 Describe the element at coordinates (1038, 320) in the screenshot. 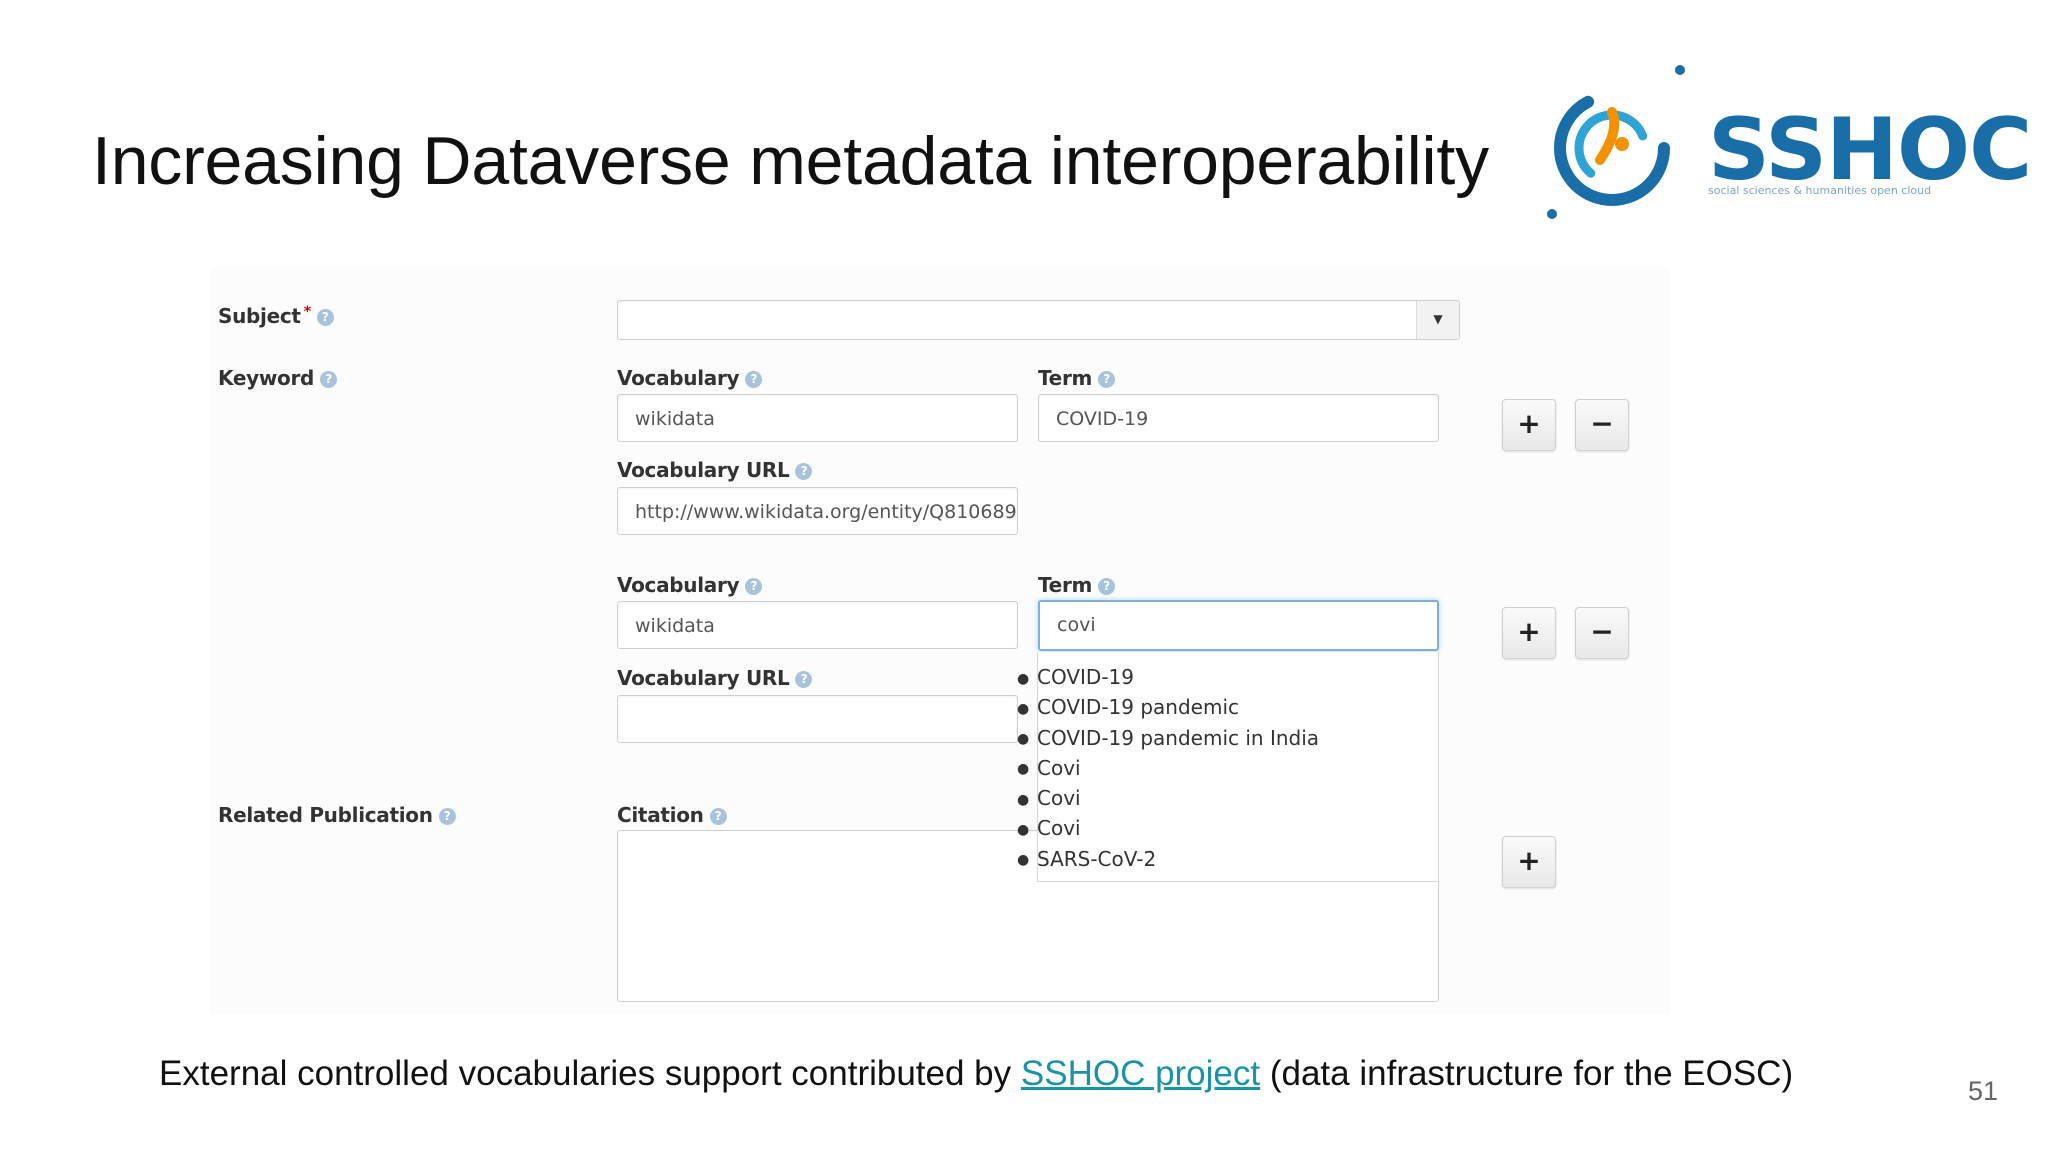

I see `subject-select: ▼` at that location.